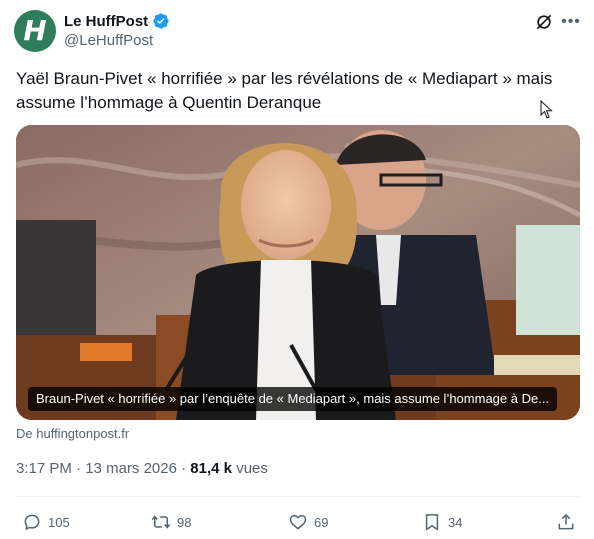 The image size is (594, 539). Describe the element at coordinates (161, 522) in the screenshot. I see `repost-icon` at that location.